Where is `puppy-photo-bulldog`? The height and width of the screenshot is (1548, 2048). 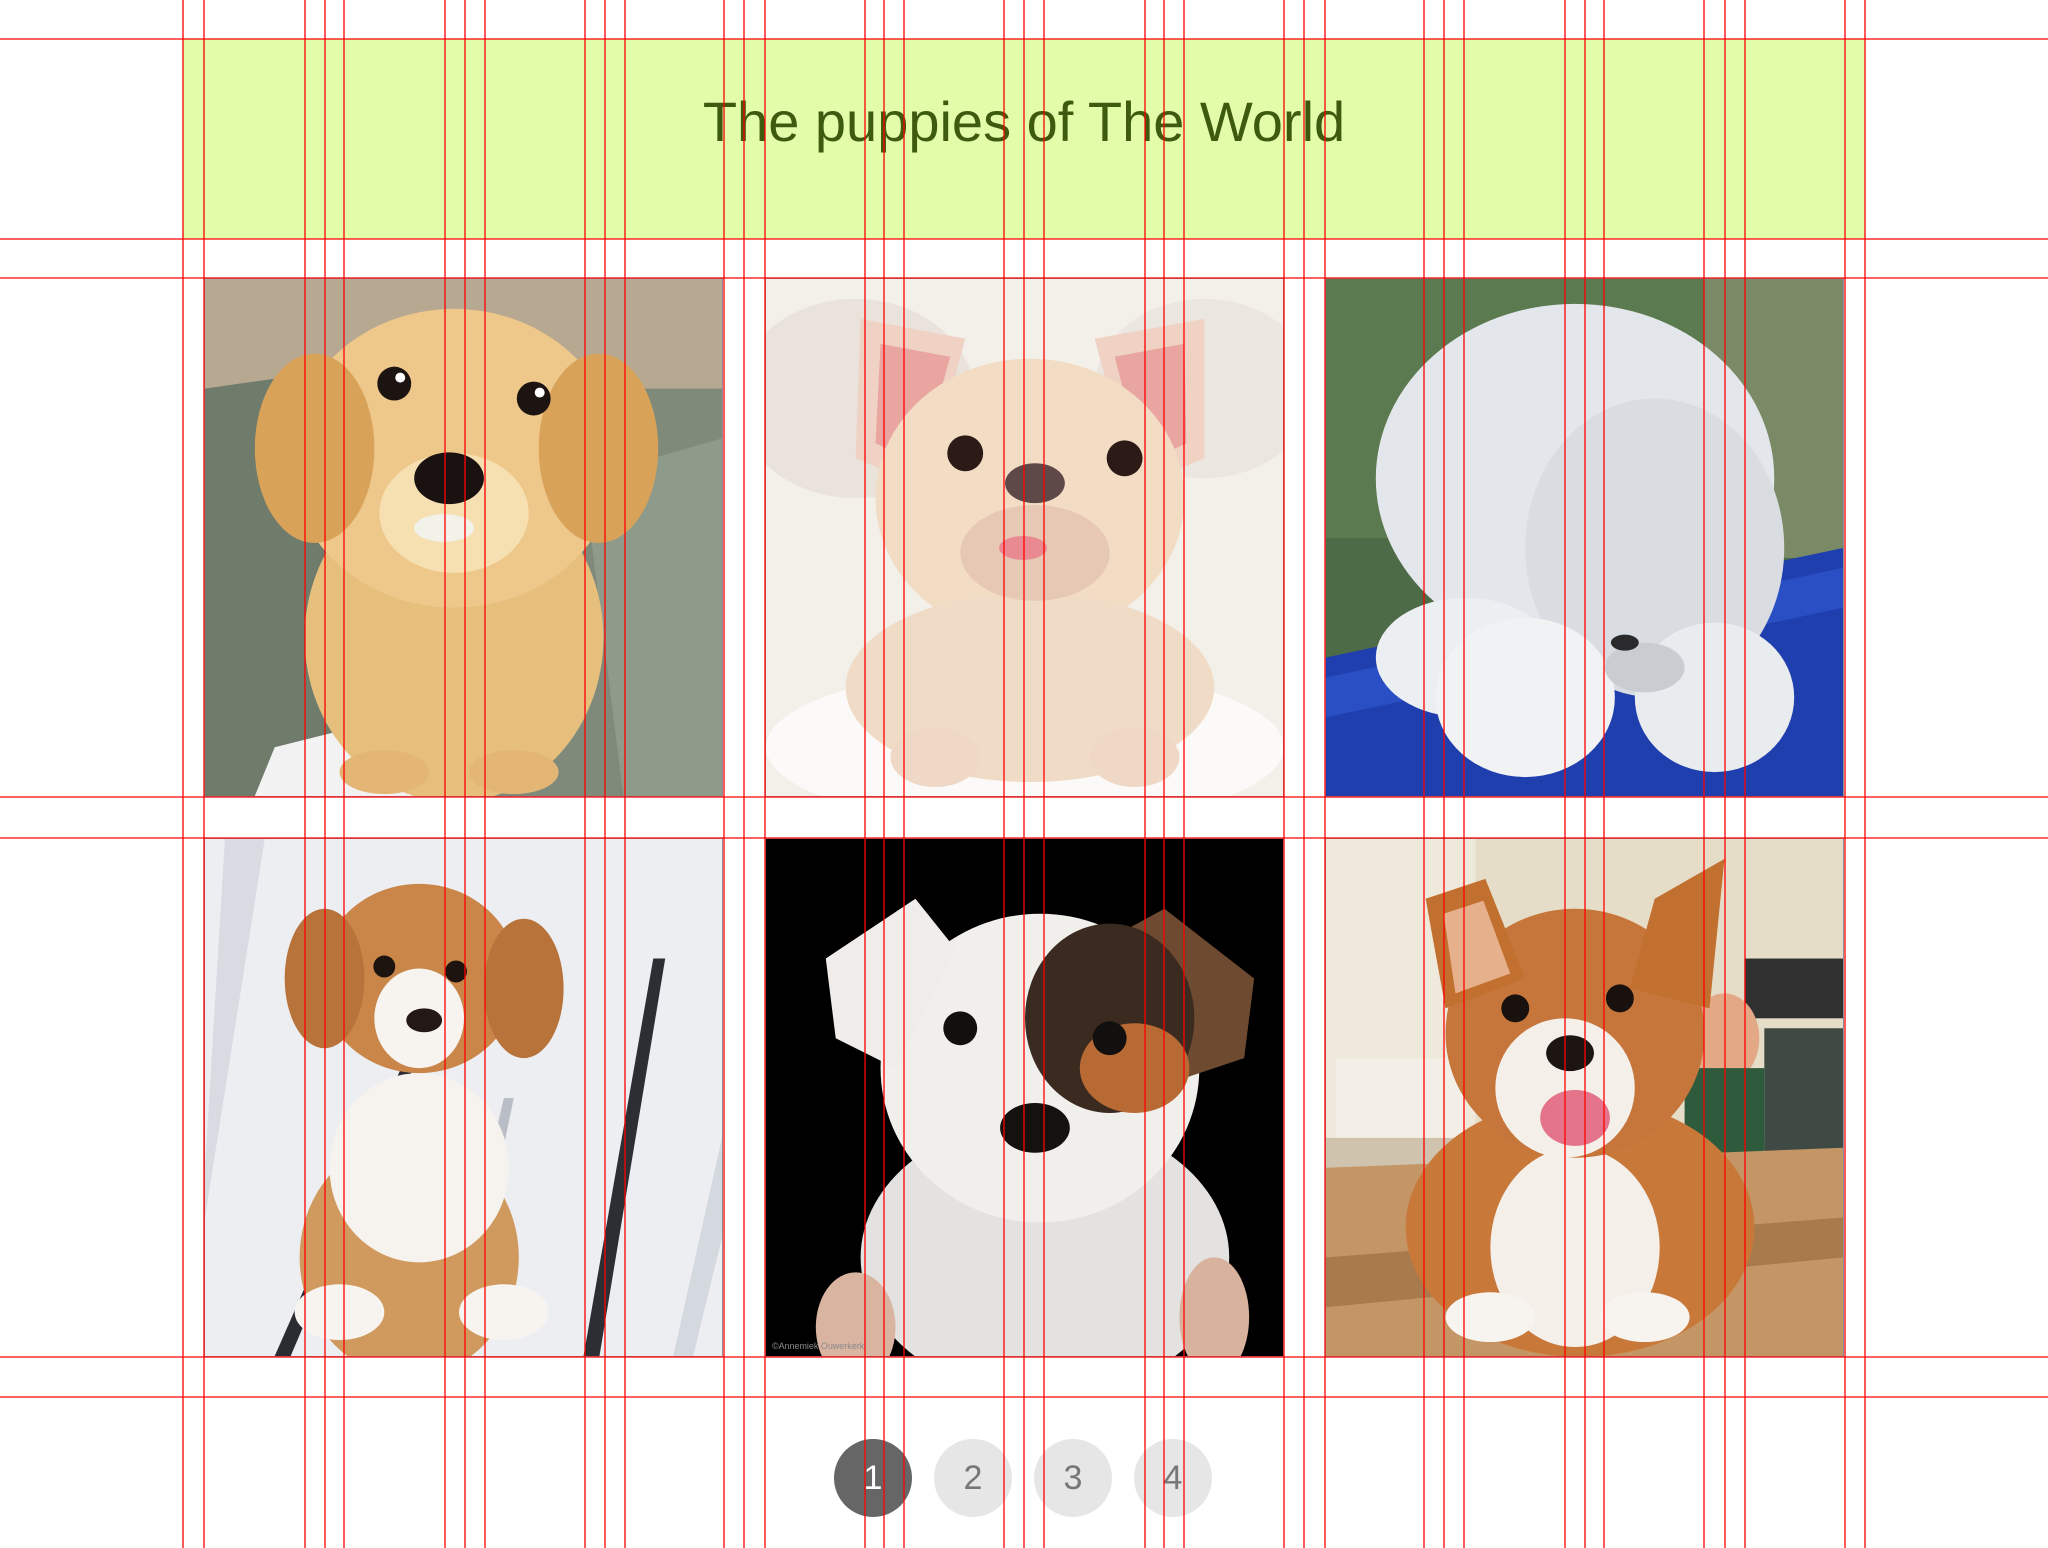 puppy-photo-bulldog is located at coordinates (1024, 537).